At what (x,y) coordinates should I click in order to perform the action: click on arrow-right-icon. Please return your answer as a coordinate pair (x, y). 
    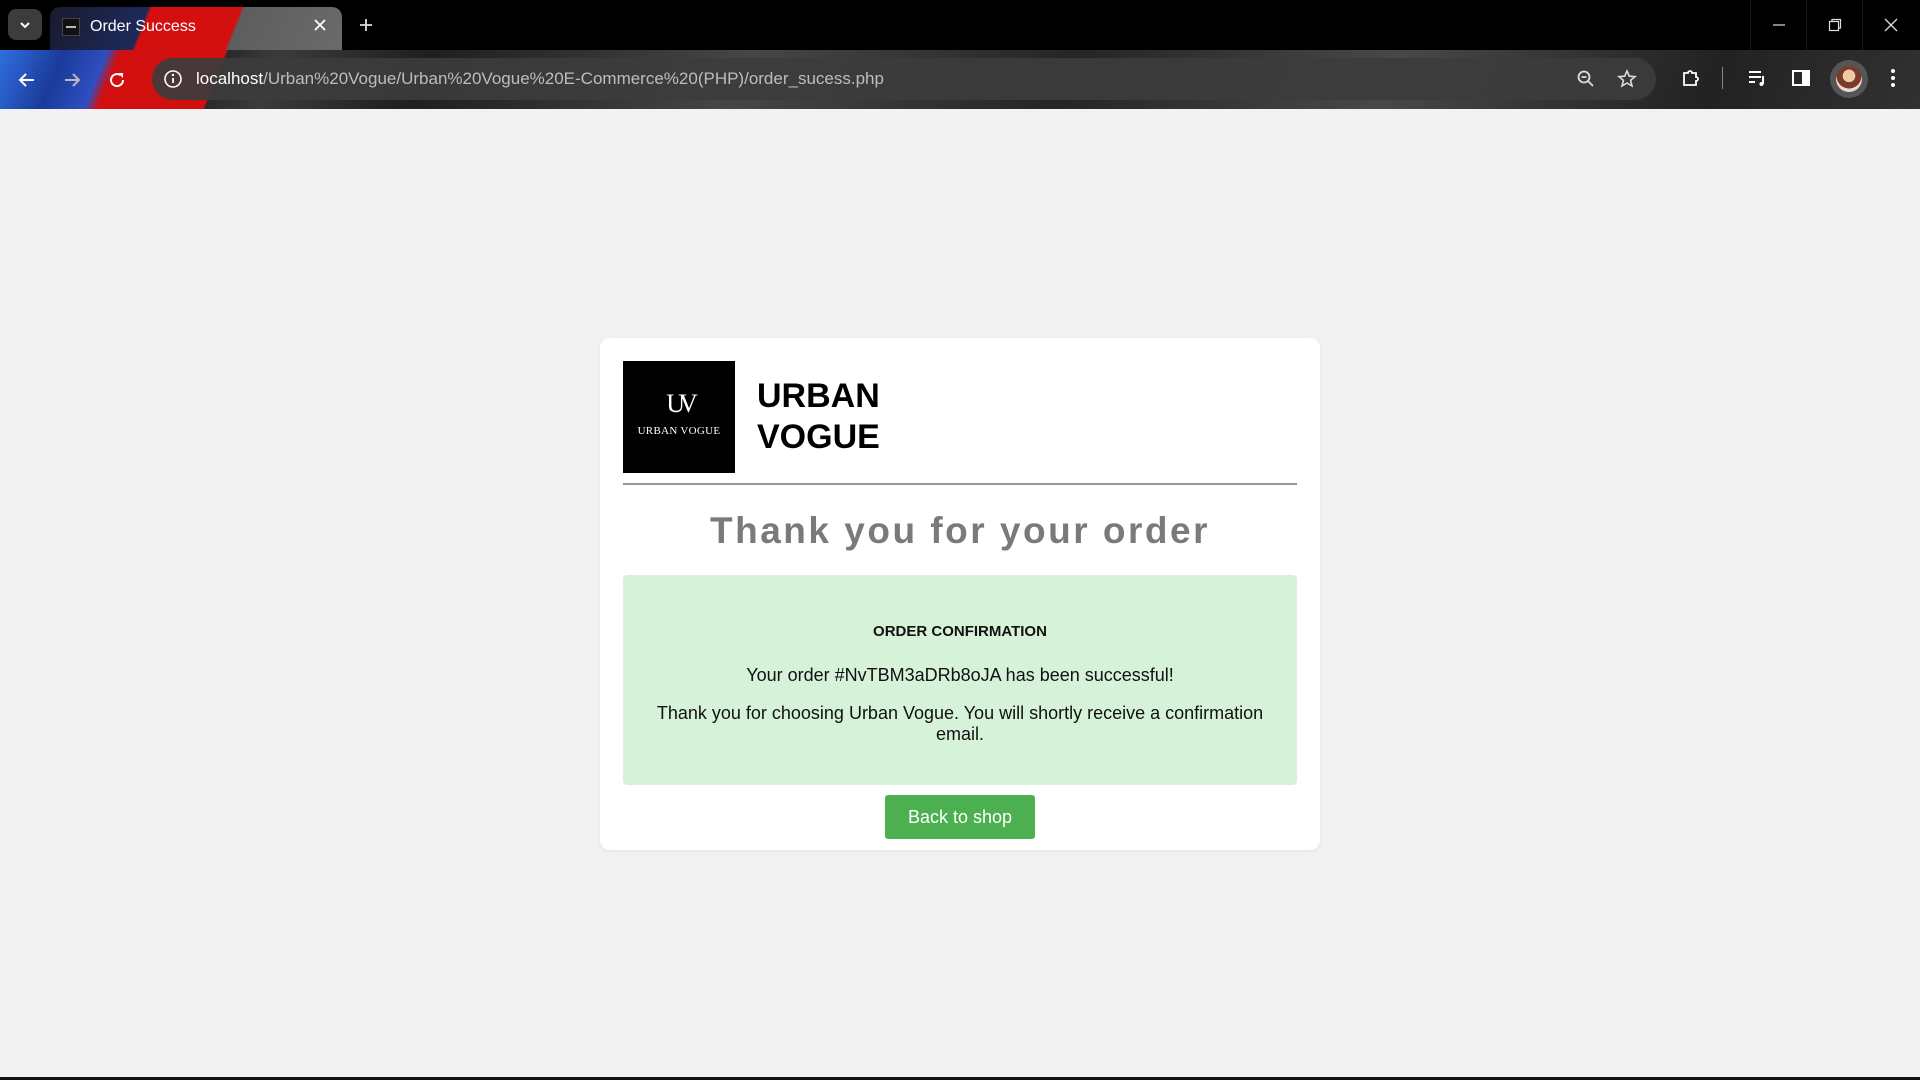
    Looking at the image, I should click on (73, 80).